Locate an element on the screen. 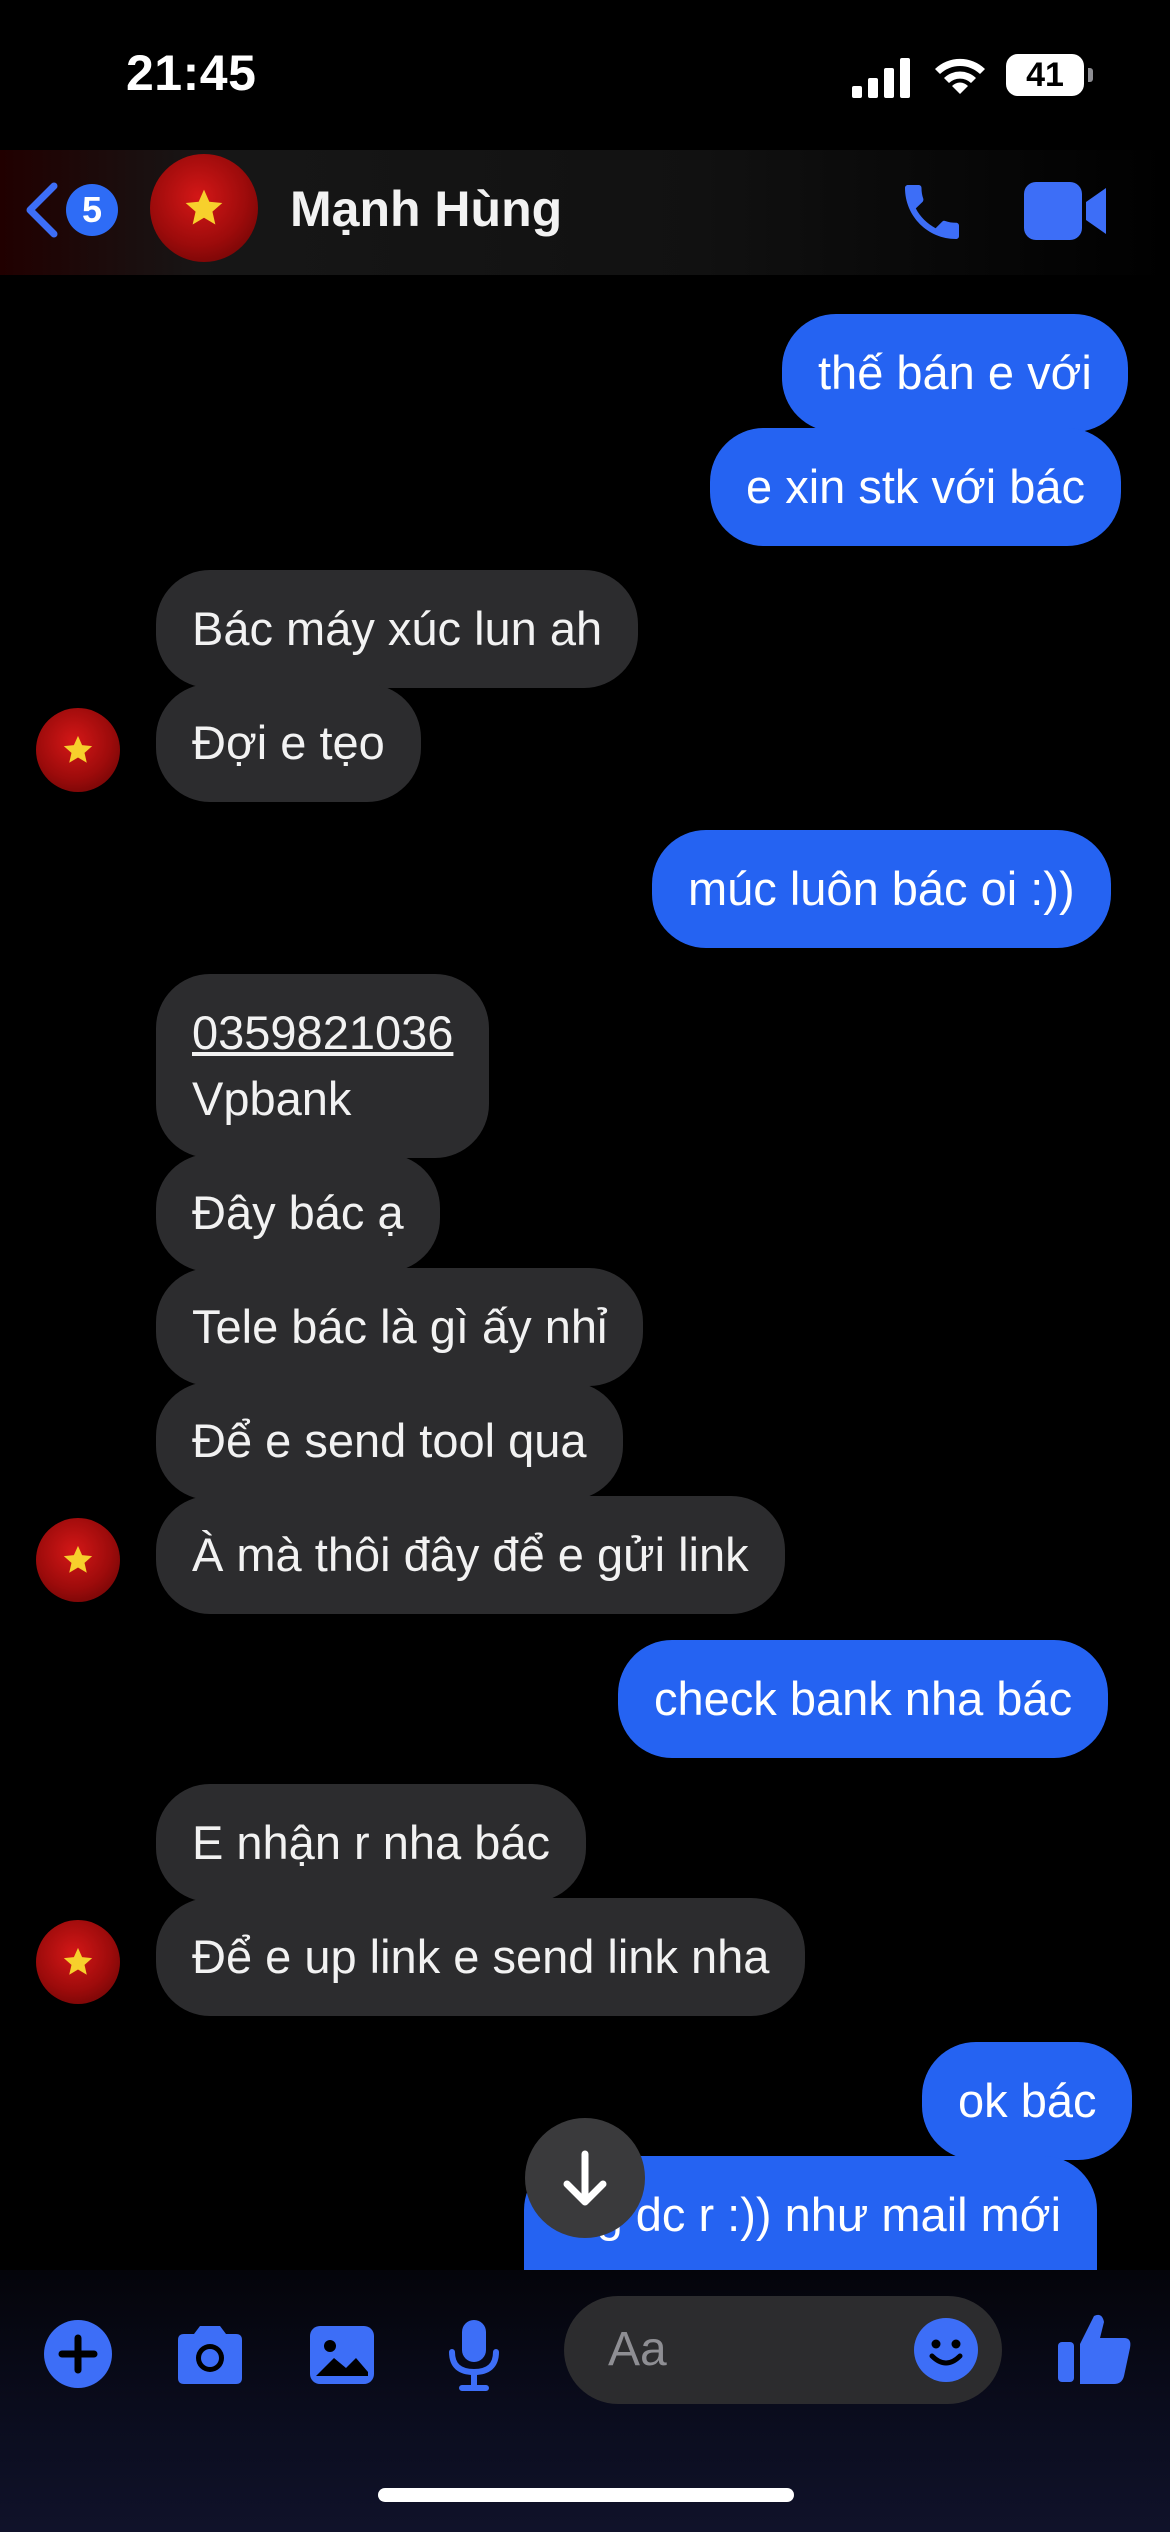 The height and width of the screenshot is (2532, 1170). message-text: Vpbank is located at coordinates (272, 1098).